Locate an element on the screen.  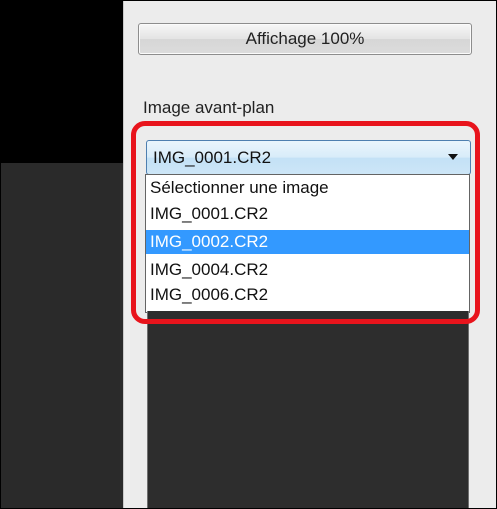
dropdown-option-select-image: Sélectionner une image is located at coordinates (307, 188).